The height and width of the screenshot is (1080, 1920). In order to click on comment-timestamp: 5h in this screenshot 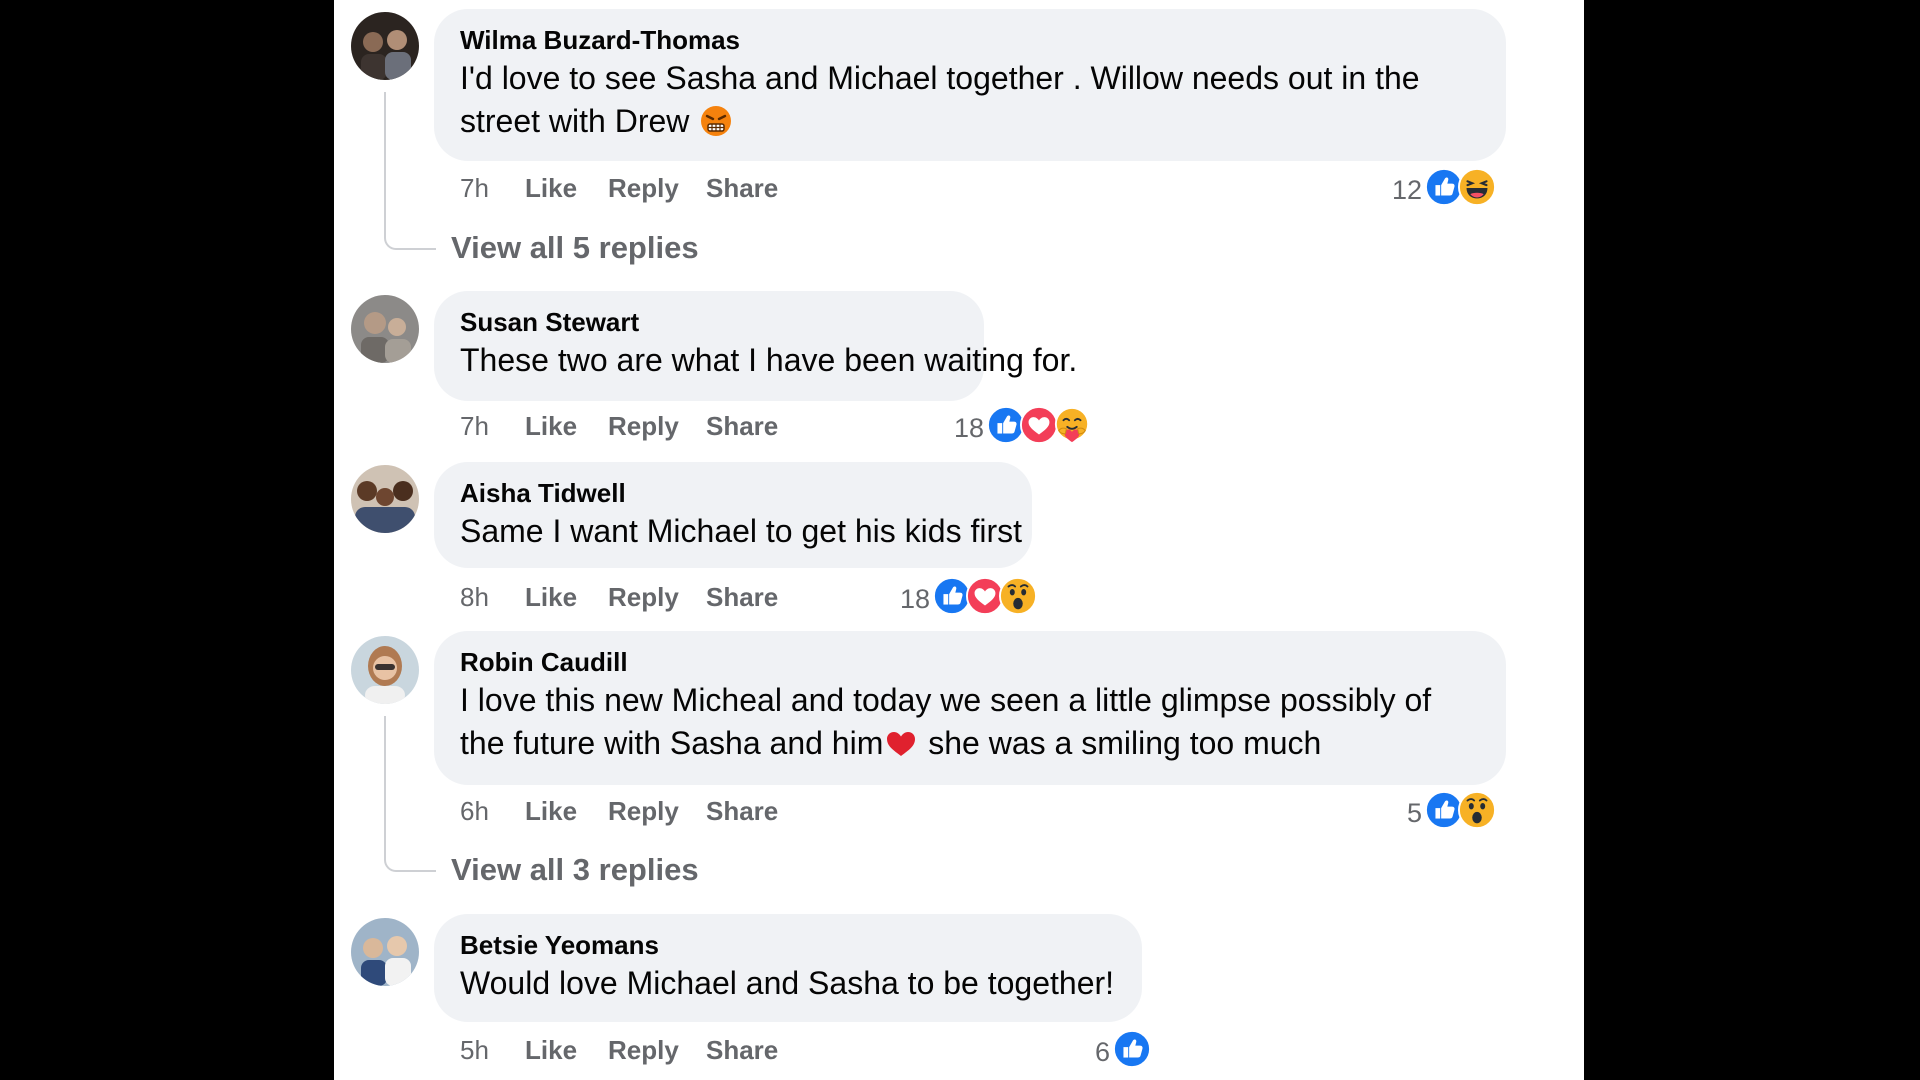, I will do `click(474, 1050)`.